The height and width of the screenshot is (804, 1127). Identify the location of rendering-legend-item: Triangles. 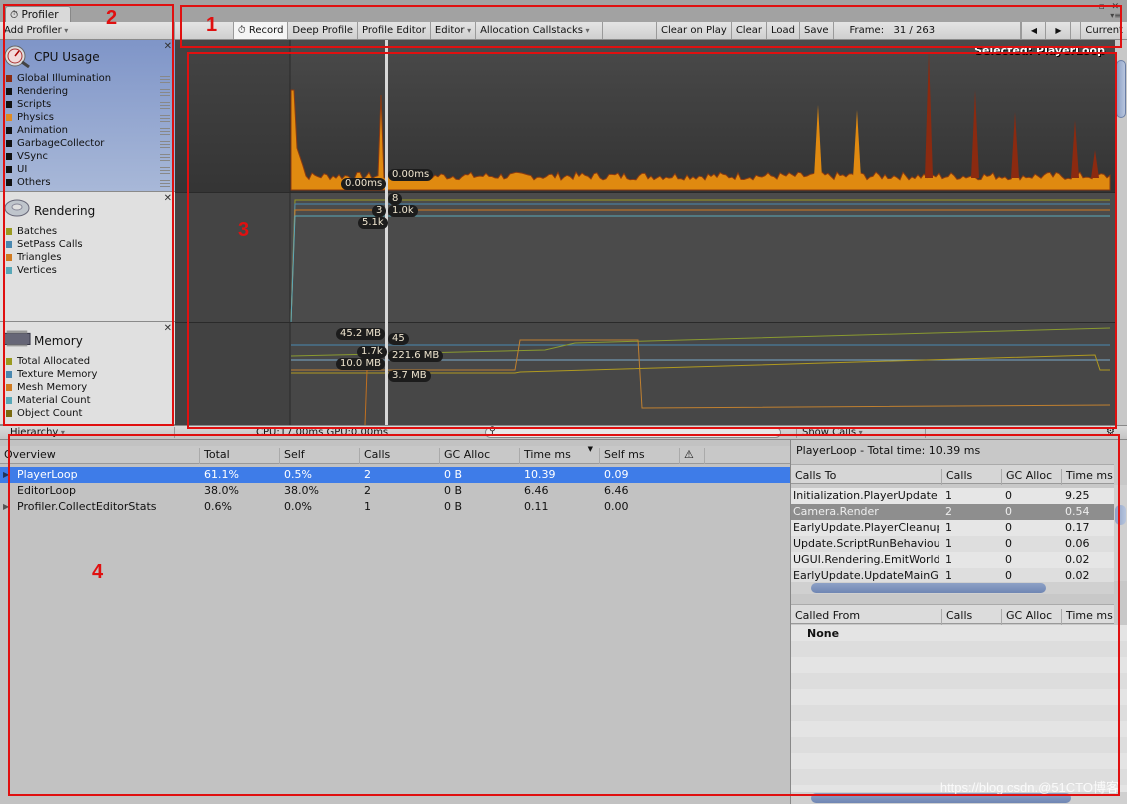
(89, 257).